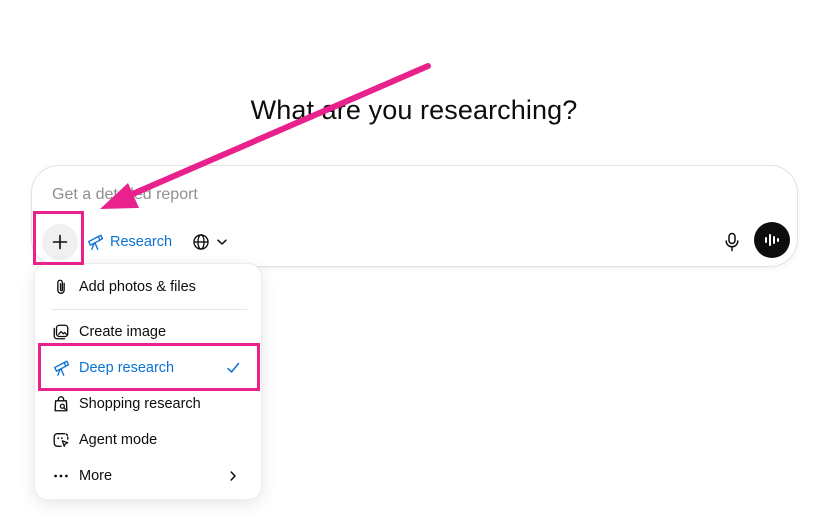  I want to click on menu-item-deep-research: Deep research, so click(149, 368).